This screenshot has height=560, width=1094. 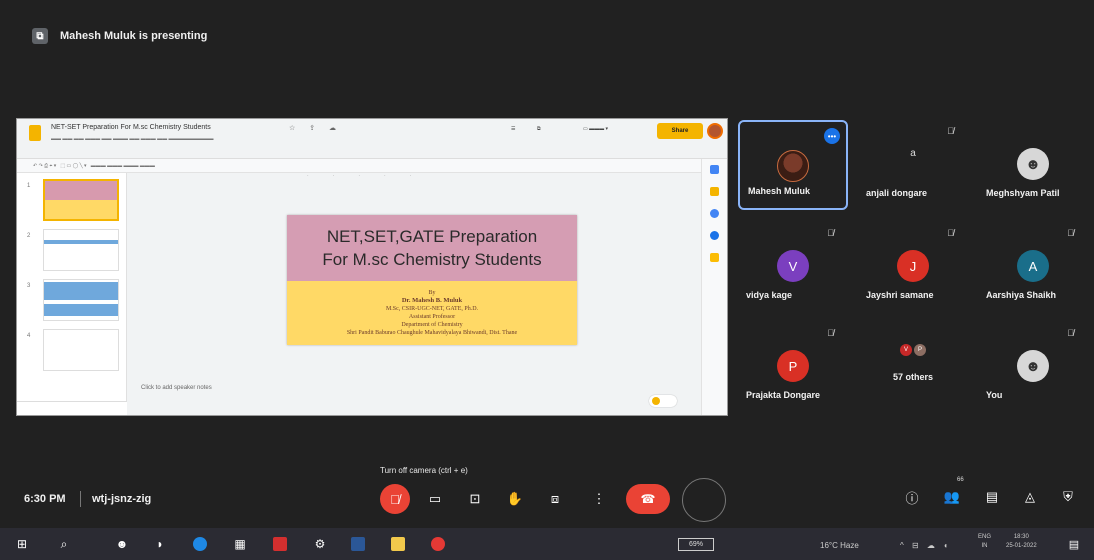 I want to click on settings-icon: ⚙, so click(x=320, y=544).